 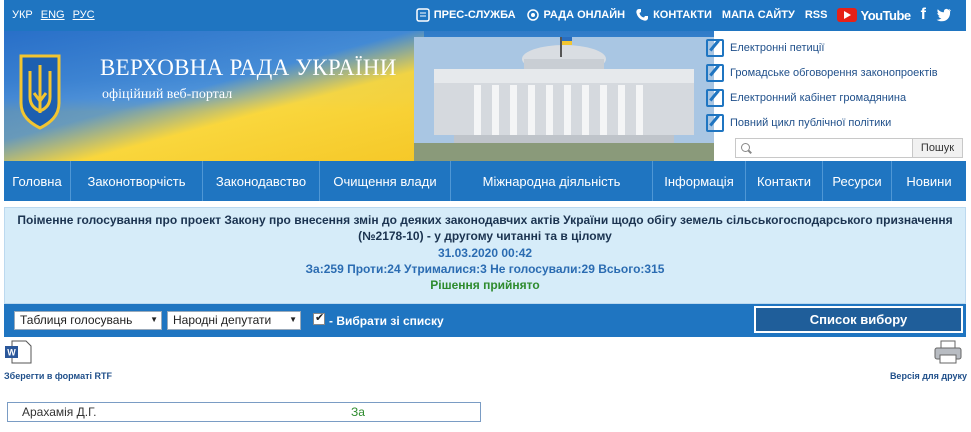 What do you see at coordinates (921, 360) in the screenshot?
I see `print-version-link: Версія для друку` at bounding box center [921, 360].